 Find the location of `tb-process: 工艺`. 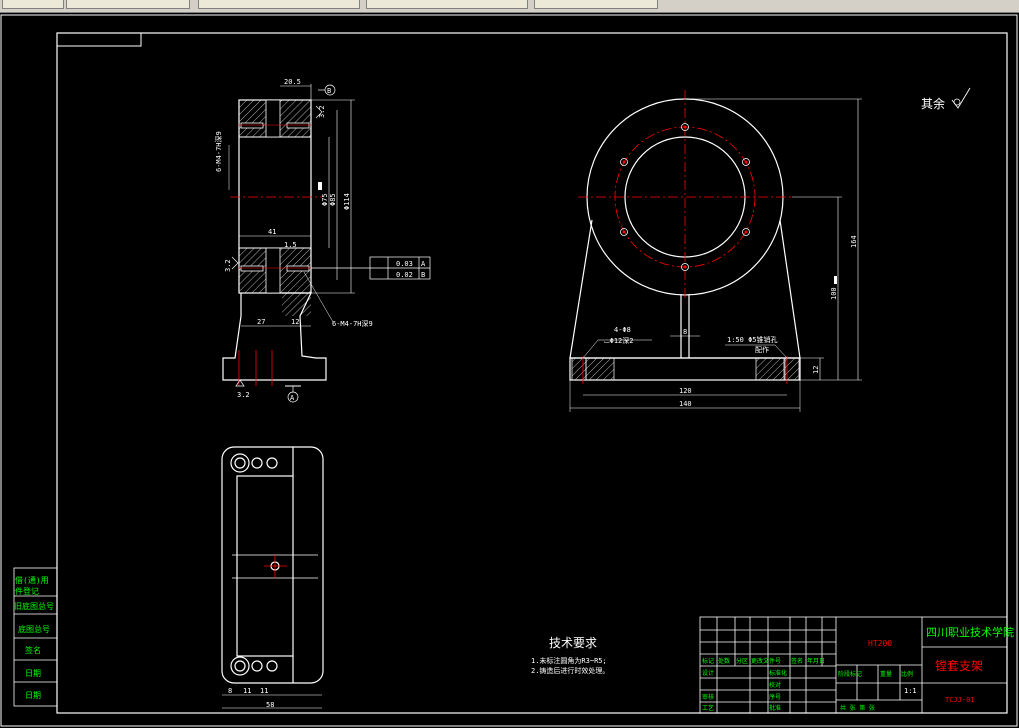

tb-process: 工艺 is located at coordinates (708, 708).